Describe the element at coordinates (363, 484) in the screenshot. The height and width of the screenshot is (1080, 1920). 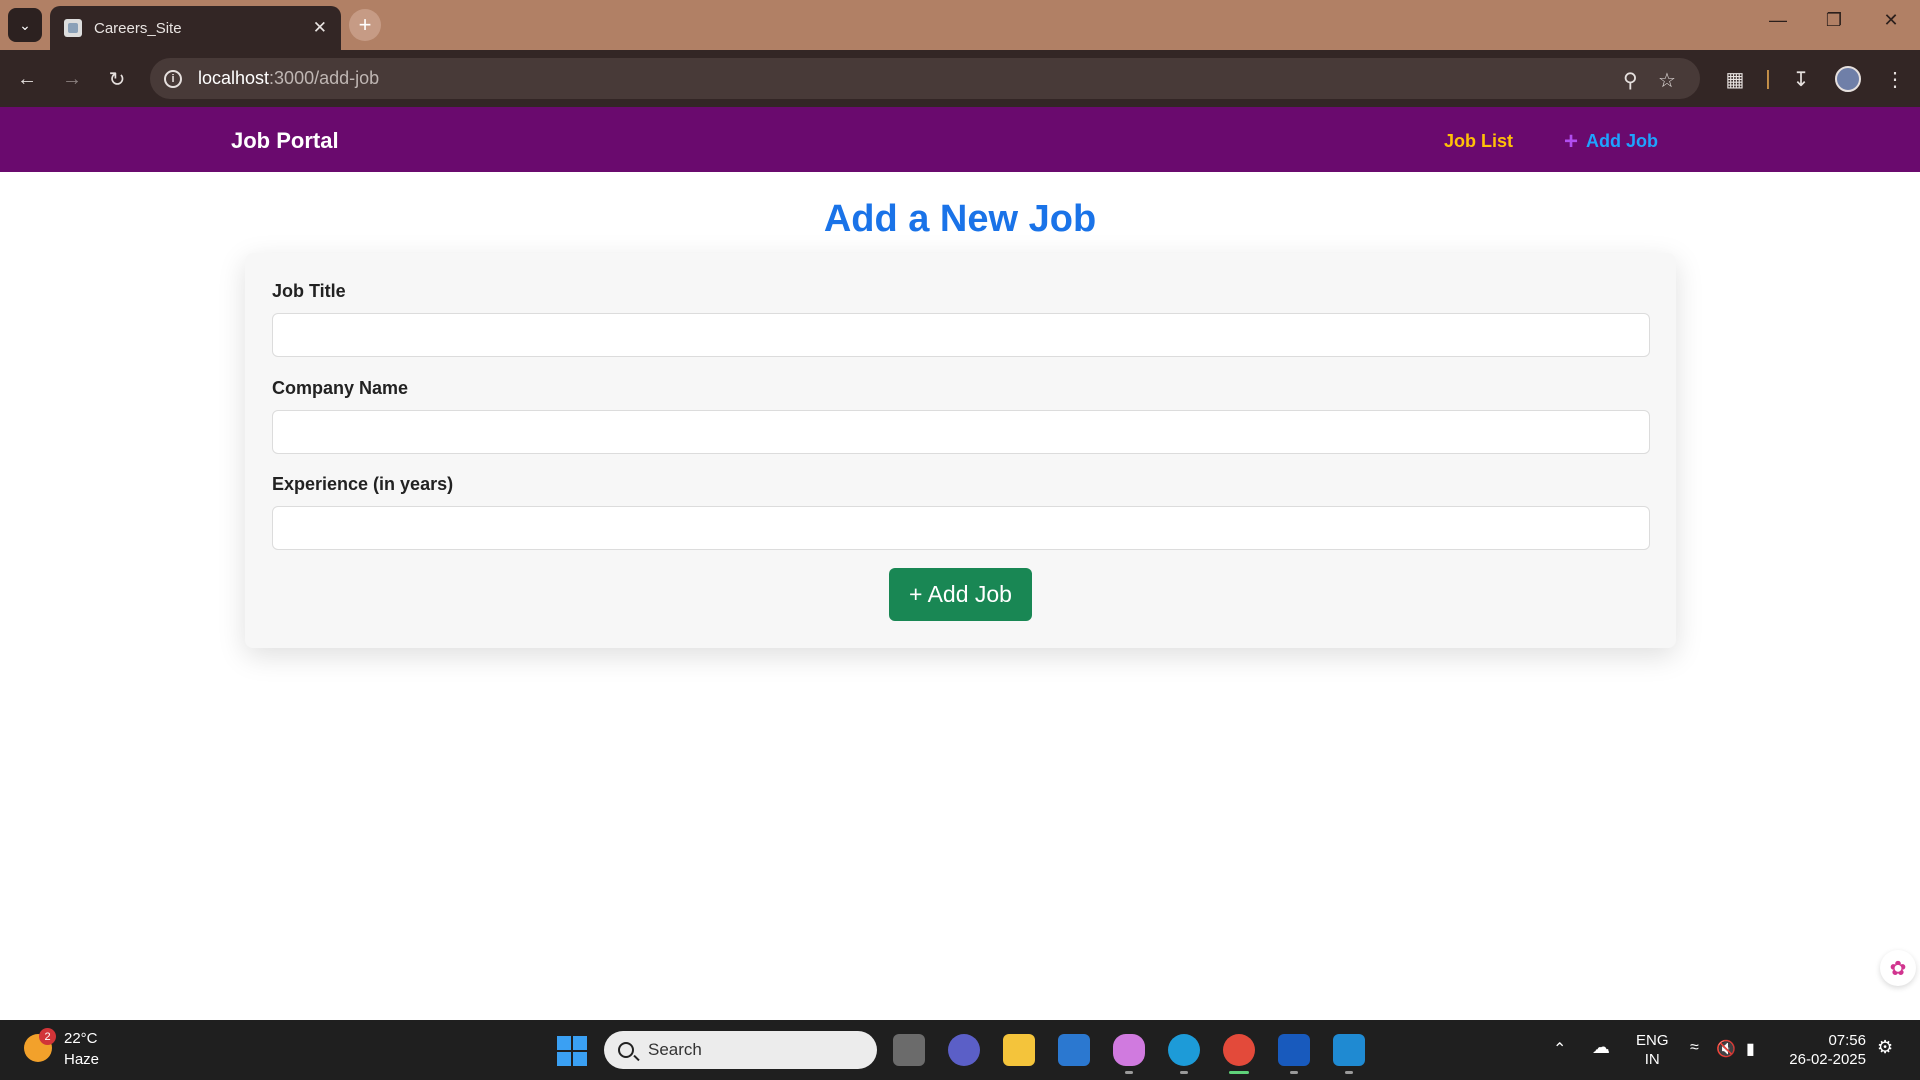
I see `experience-label: Experience (in years)` at that location.